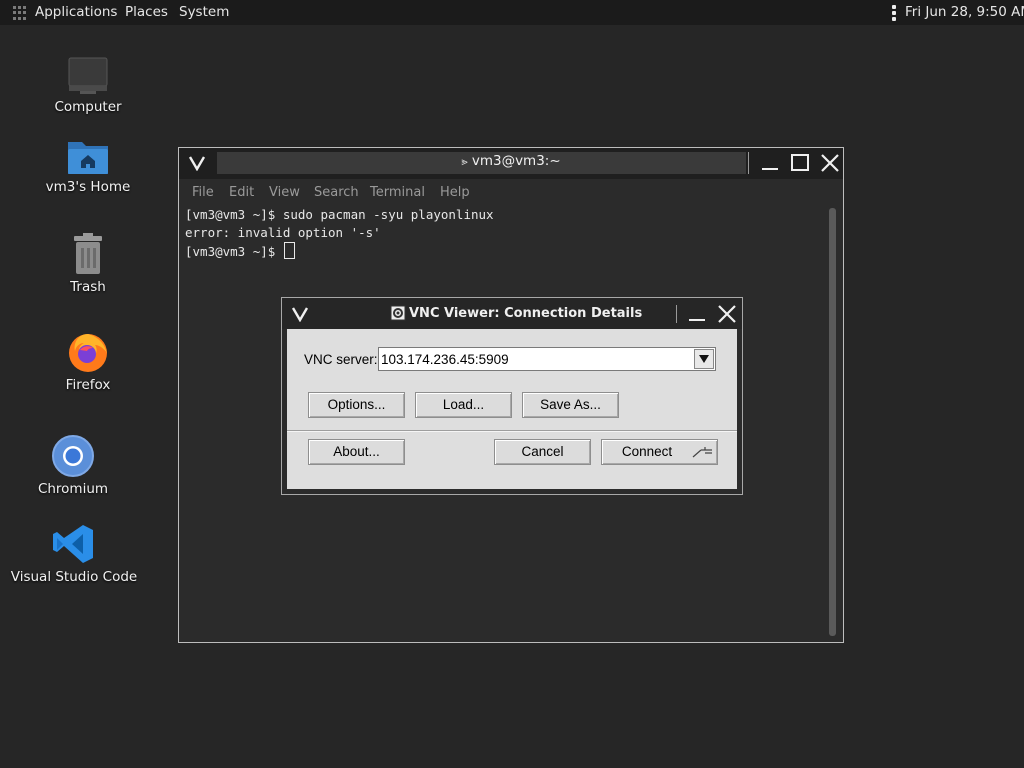 Image resolution: width=1024 pixels, height=768 pixels. Describe the element at coordinates (88, 187) in the screenshot. I see `desktop-icon-label: vm3's Home` at that location.